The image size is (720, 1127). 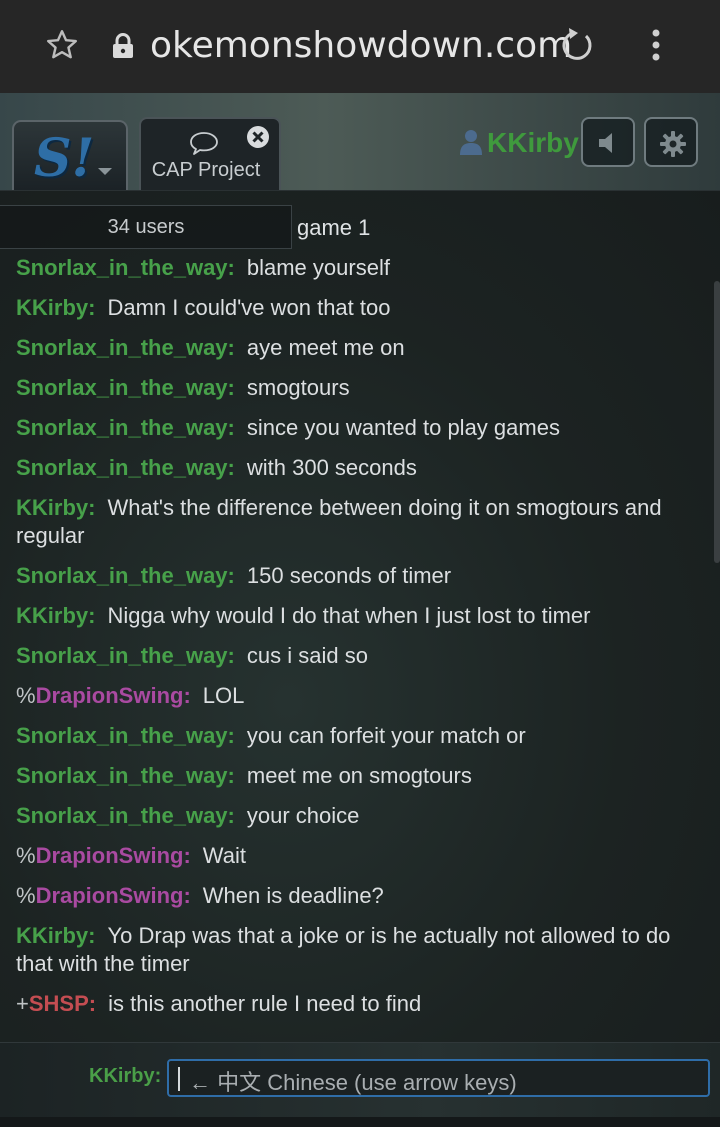 I want to click on more-vert-icon, so click(x=656, y=46).